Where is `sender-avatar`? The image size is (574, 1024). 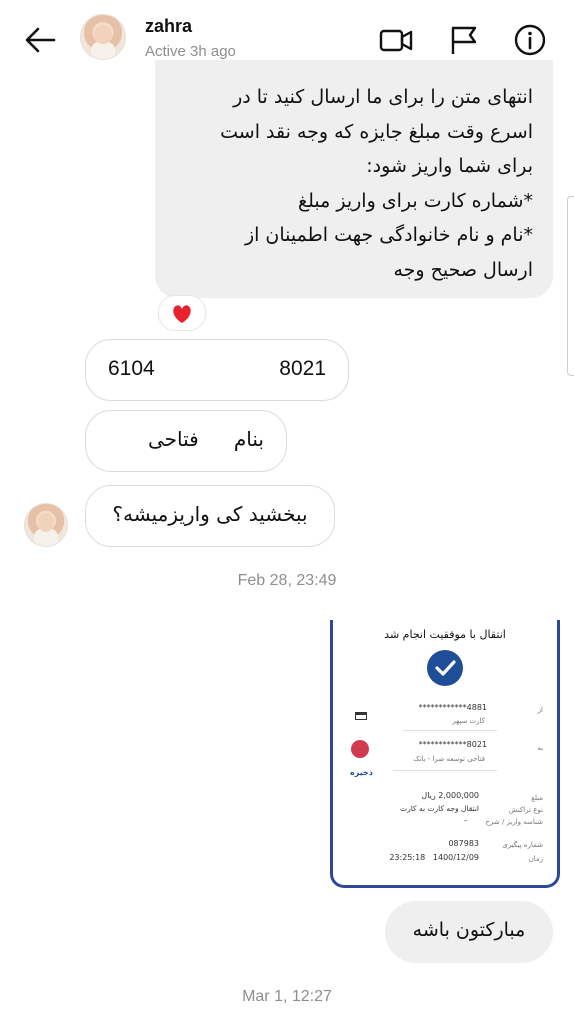 sender-avatar is located at coordinates (46, 525).